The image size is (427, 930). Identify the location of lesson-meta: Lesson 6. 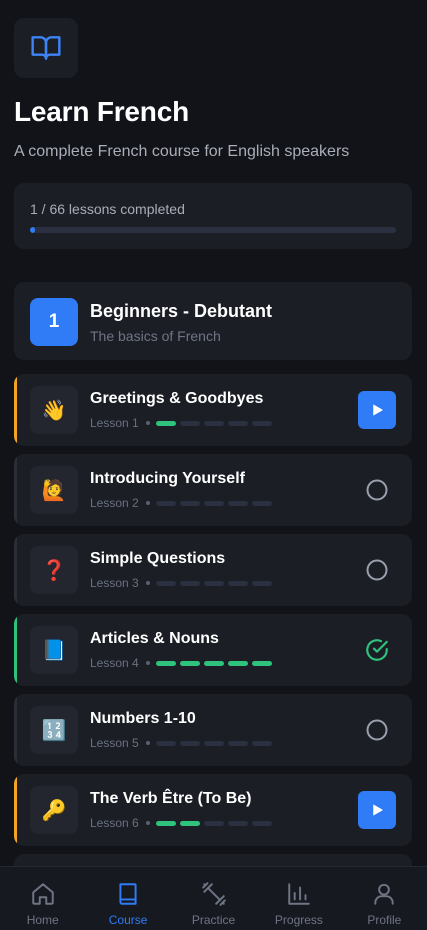
(183, 823).